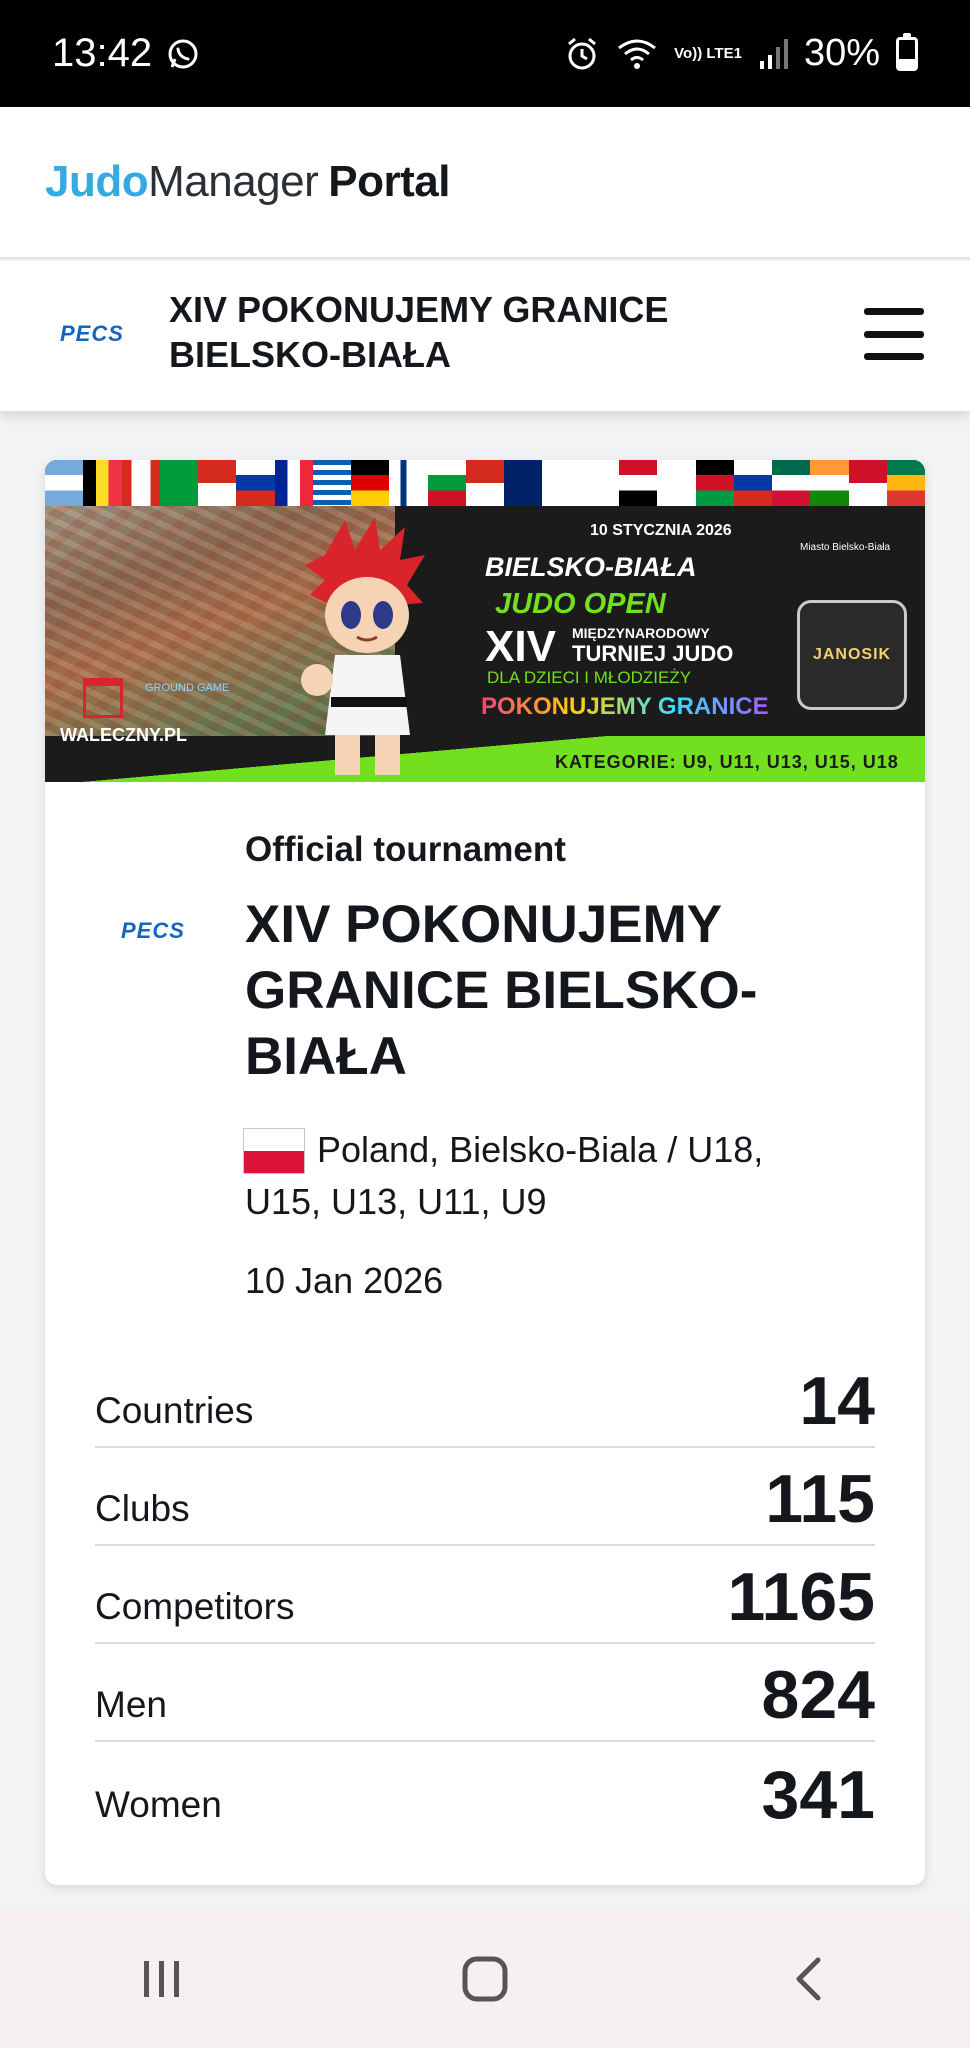  Describe the element at coordinates (405, 849) in the screenshot. I see `tournament-type: Official tournament` at that location.